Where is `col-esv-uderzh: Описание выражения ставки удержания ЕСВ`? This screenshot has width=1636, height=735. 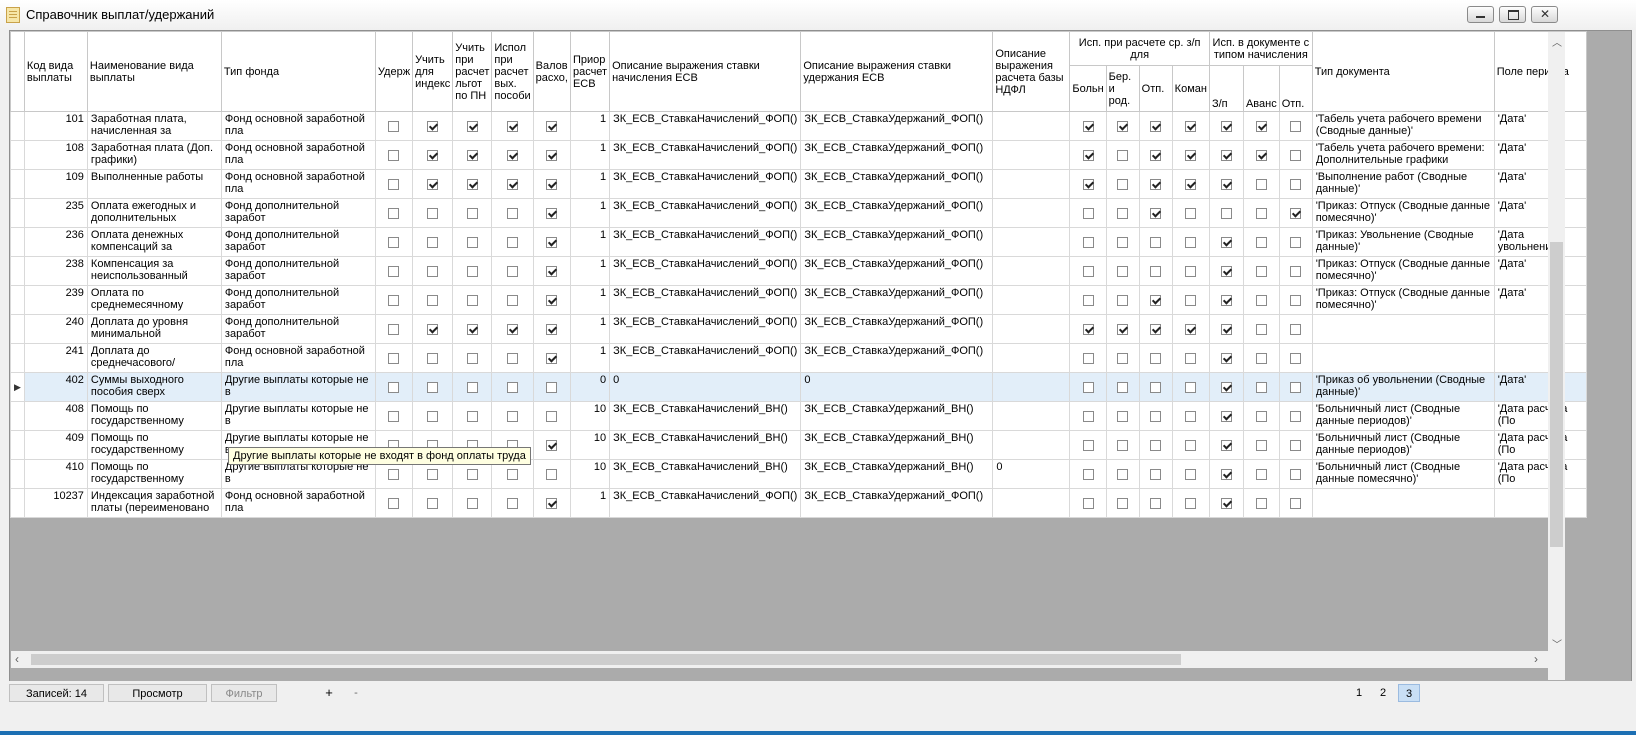 col-esv-uderzh: Описание выражения ставки удержания ЕСВ is located at coordinates (897, 71).